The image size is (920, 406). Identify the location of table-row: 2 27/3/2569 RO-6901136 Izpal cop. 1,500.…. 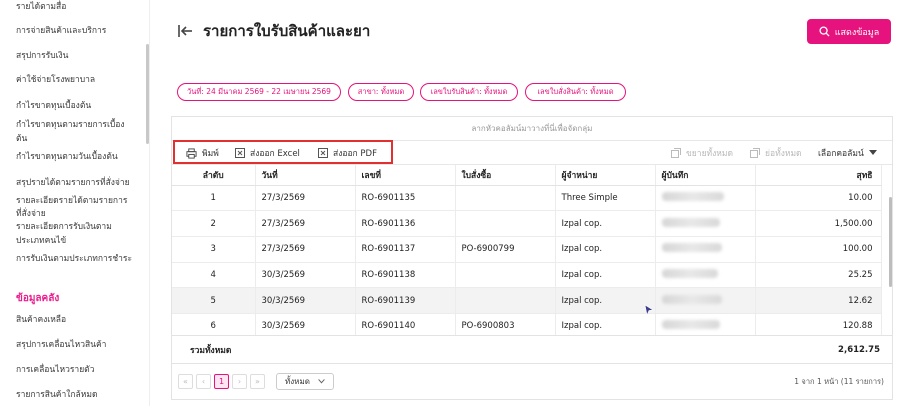
(527, 223).